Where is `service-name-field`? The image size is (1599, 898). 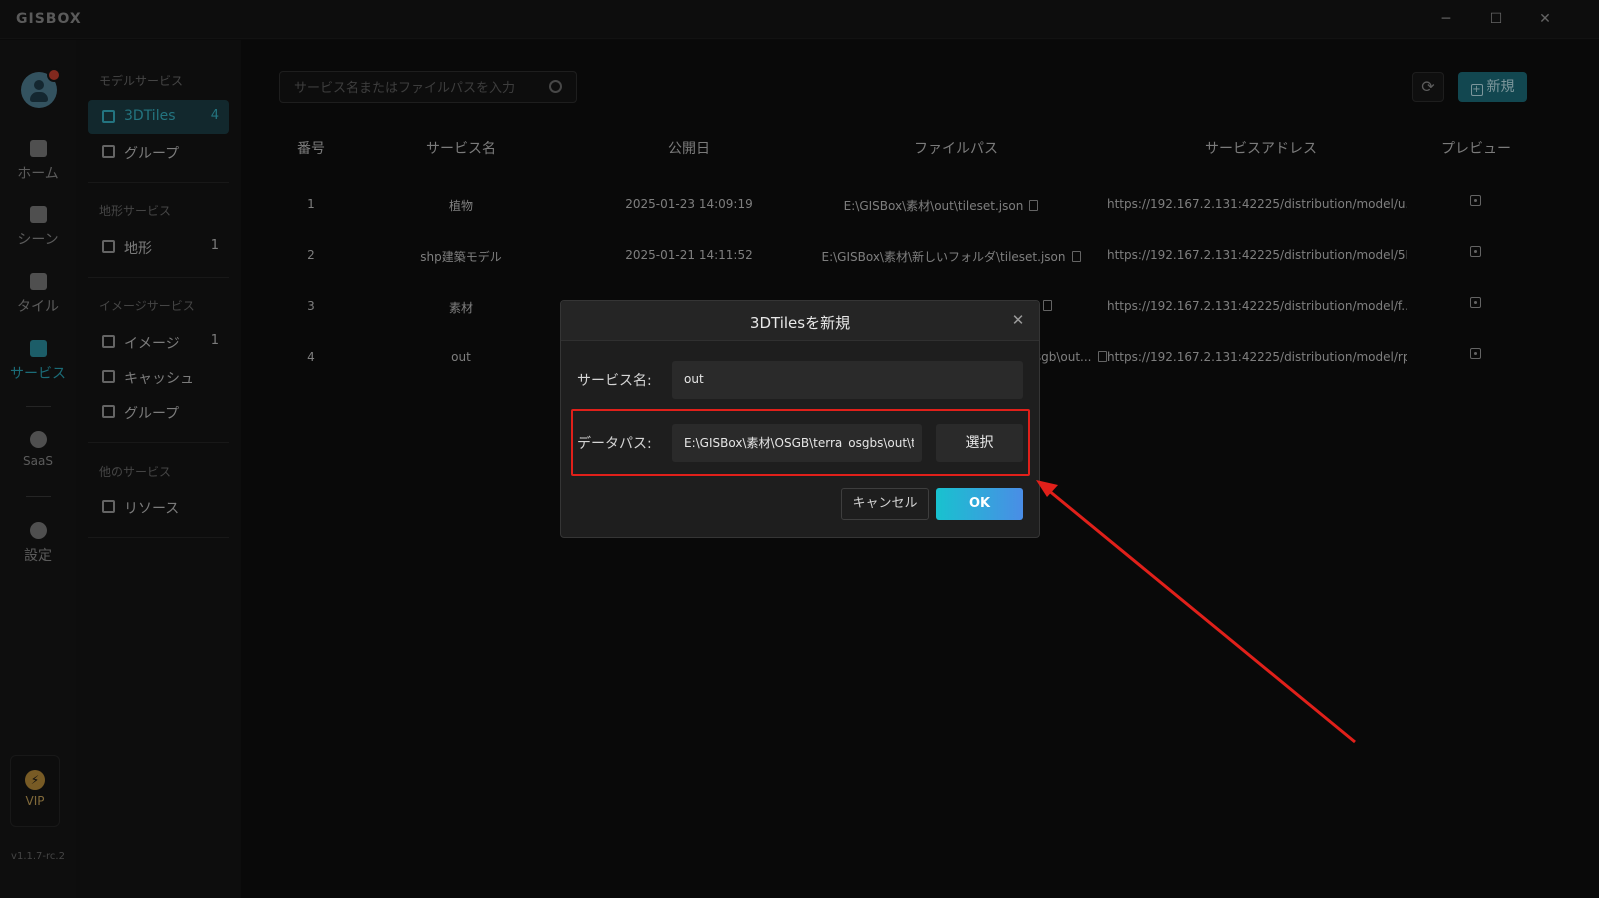 service-name-field is located at coordinates (847, 380).